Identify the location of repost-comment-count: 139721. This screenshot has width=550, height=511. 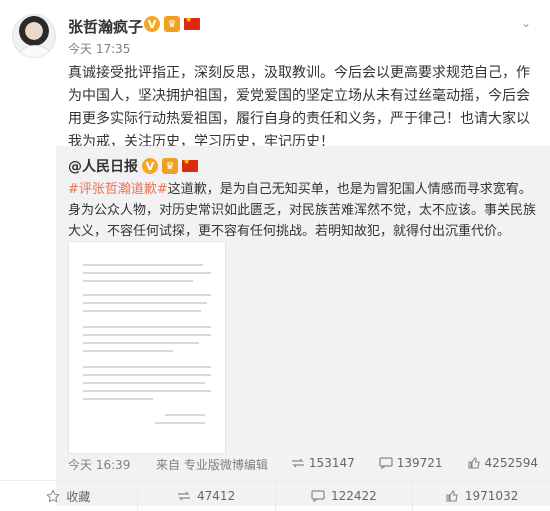
(411, 463).